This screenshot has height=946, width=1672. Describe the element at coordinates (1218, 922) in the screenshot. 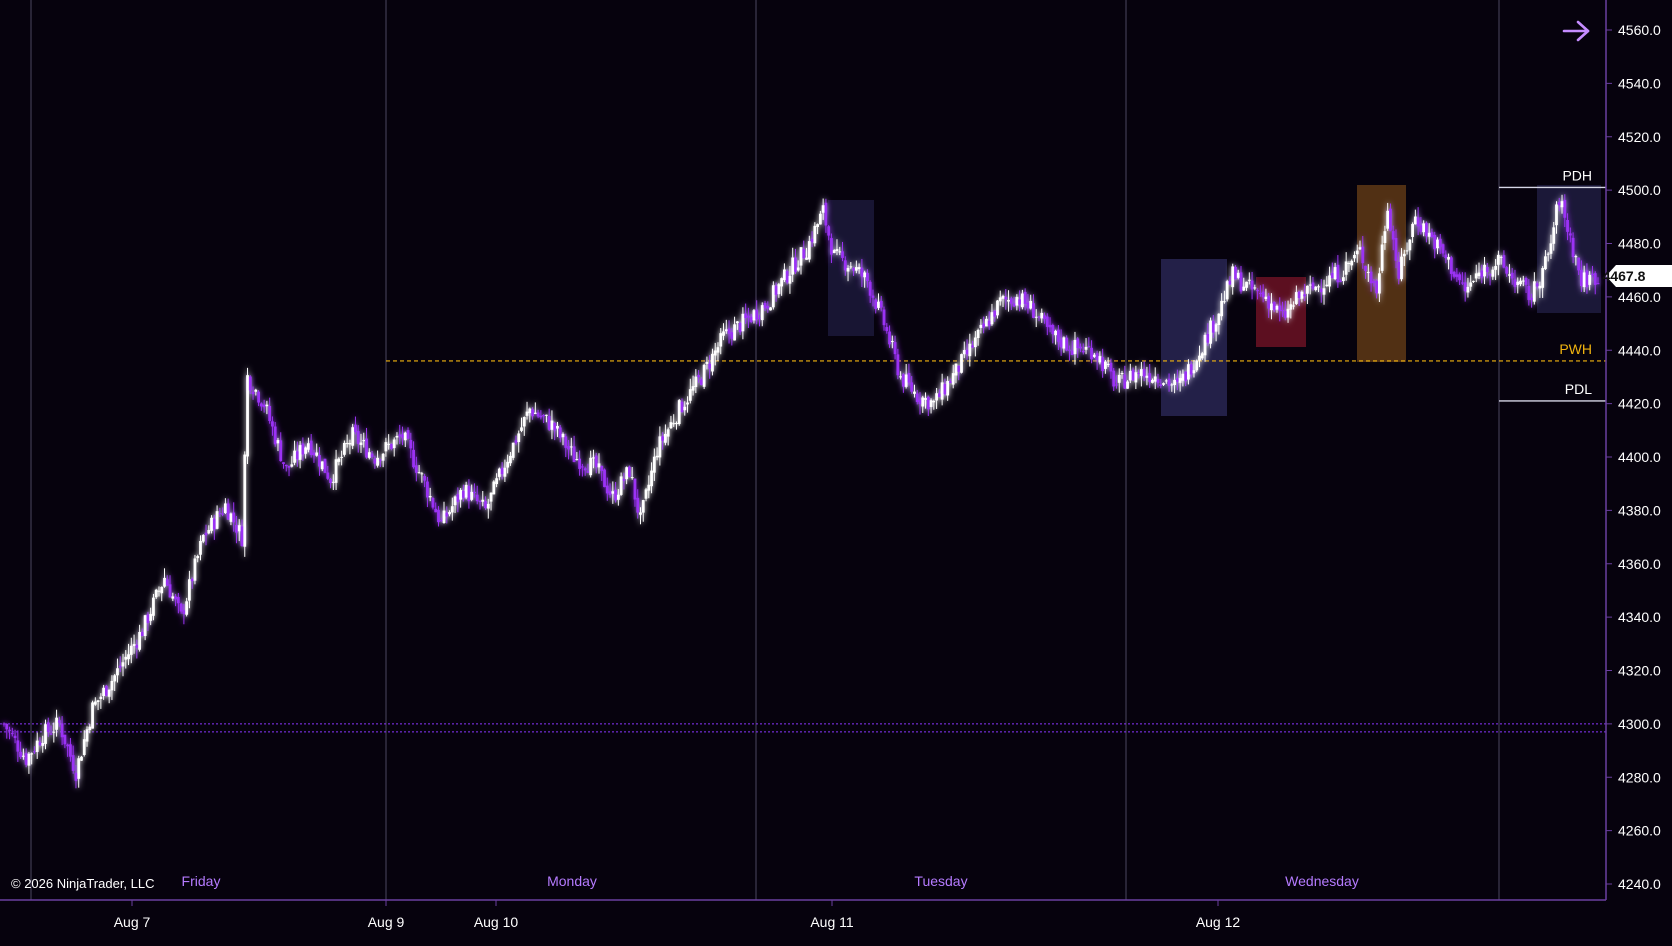

I see `date-label: Aug 12` at that location.